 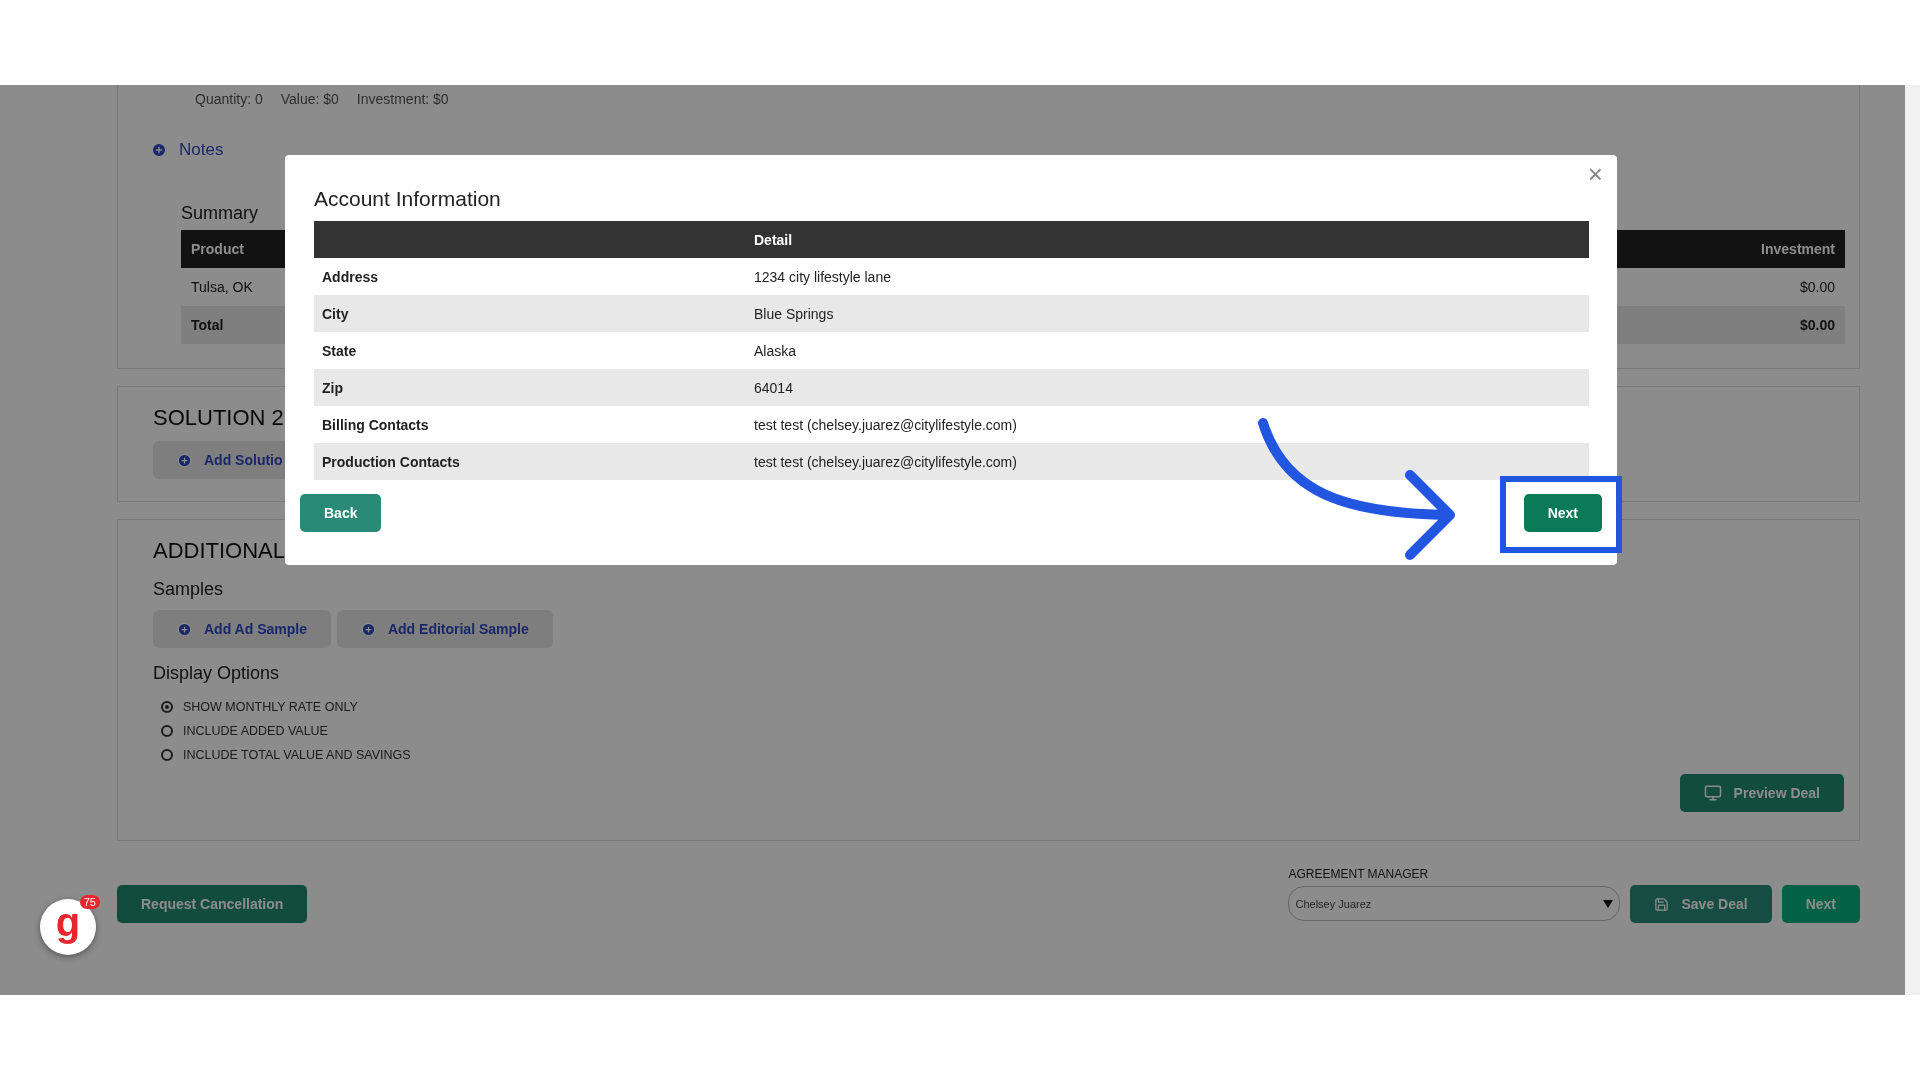 I want to click on table-cell: Billing Contacts, so click(x=530, y=424).